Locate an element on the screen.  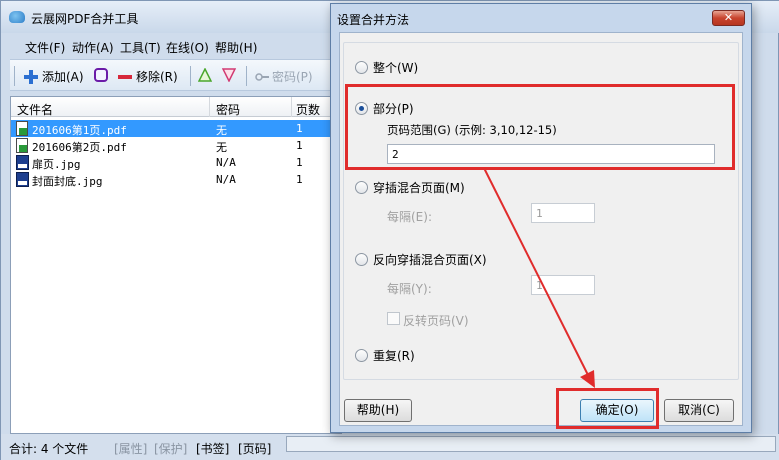
reverse-every-input: 1 is located at coordinates (563, 285).